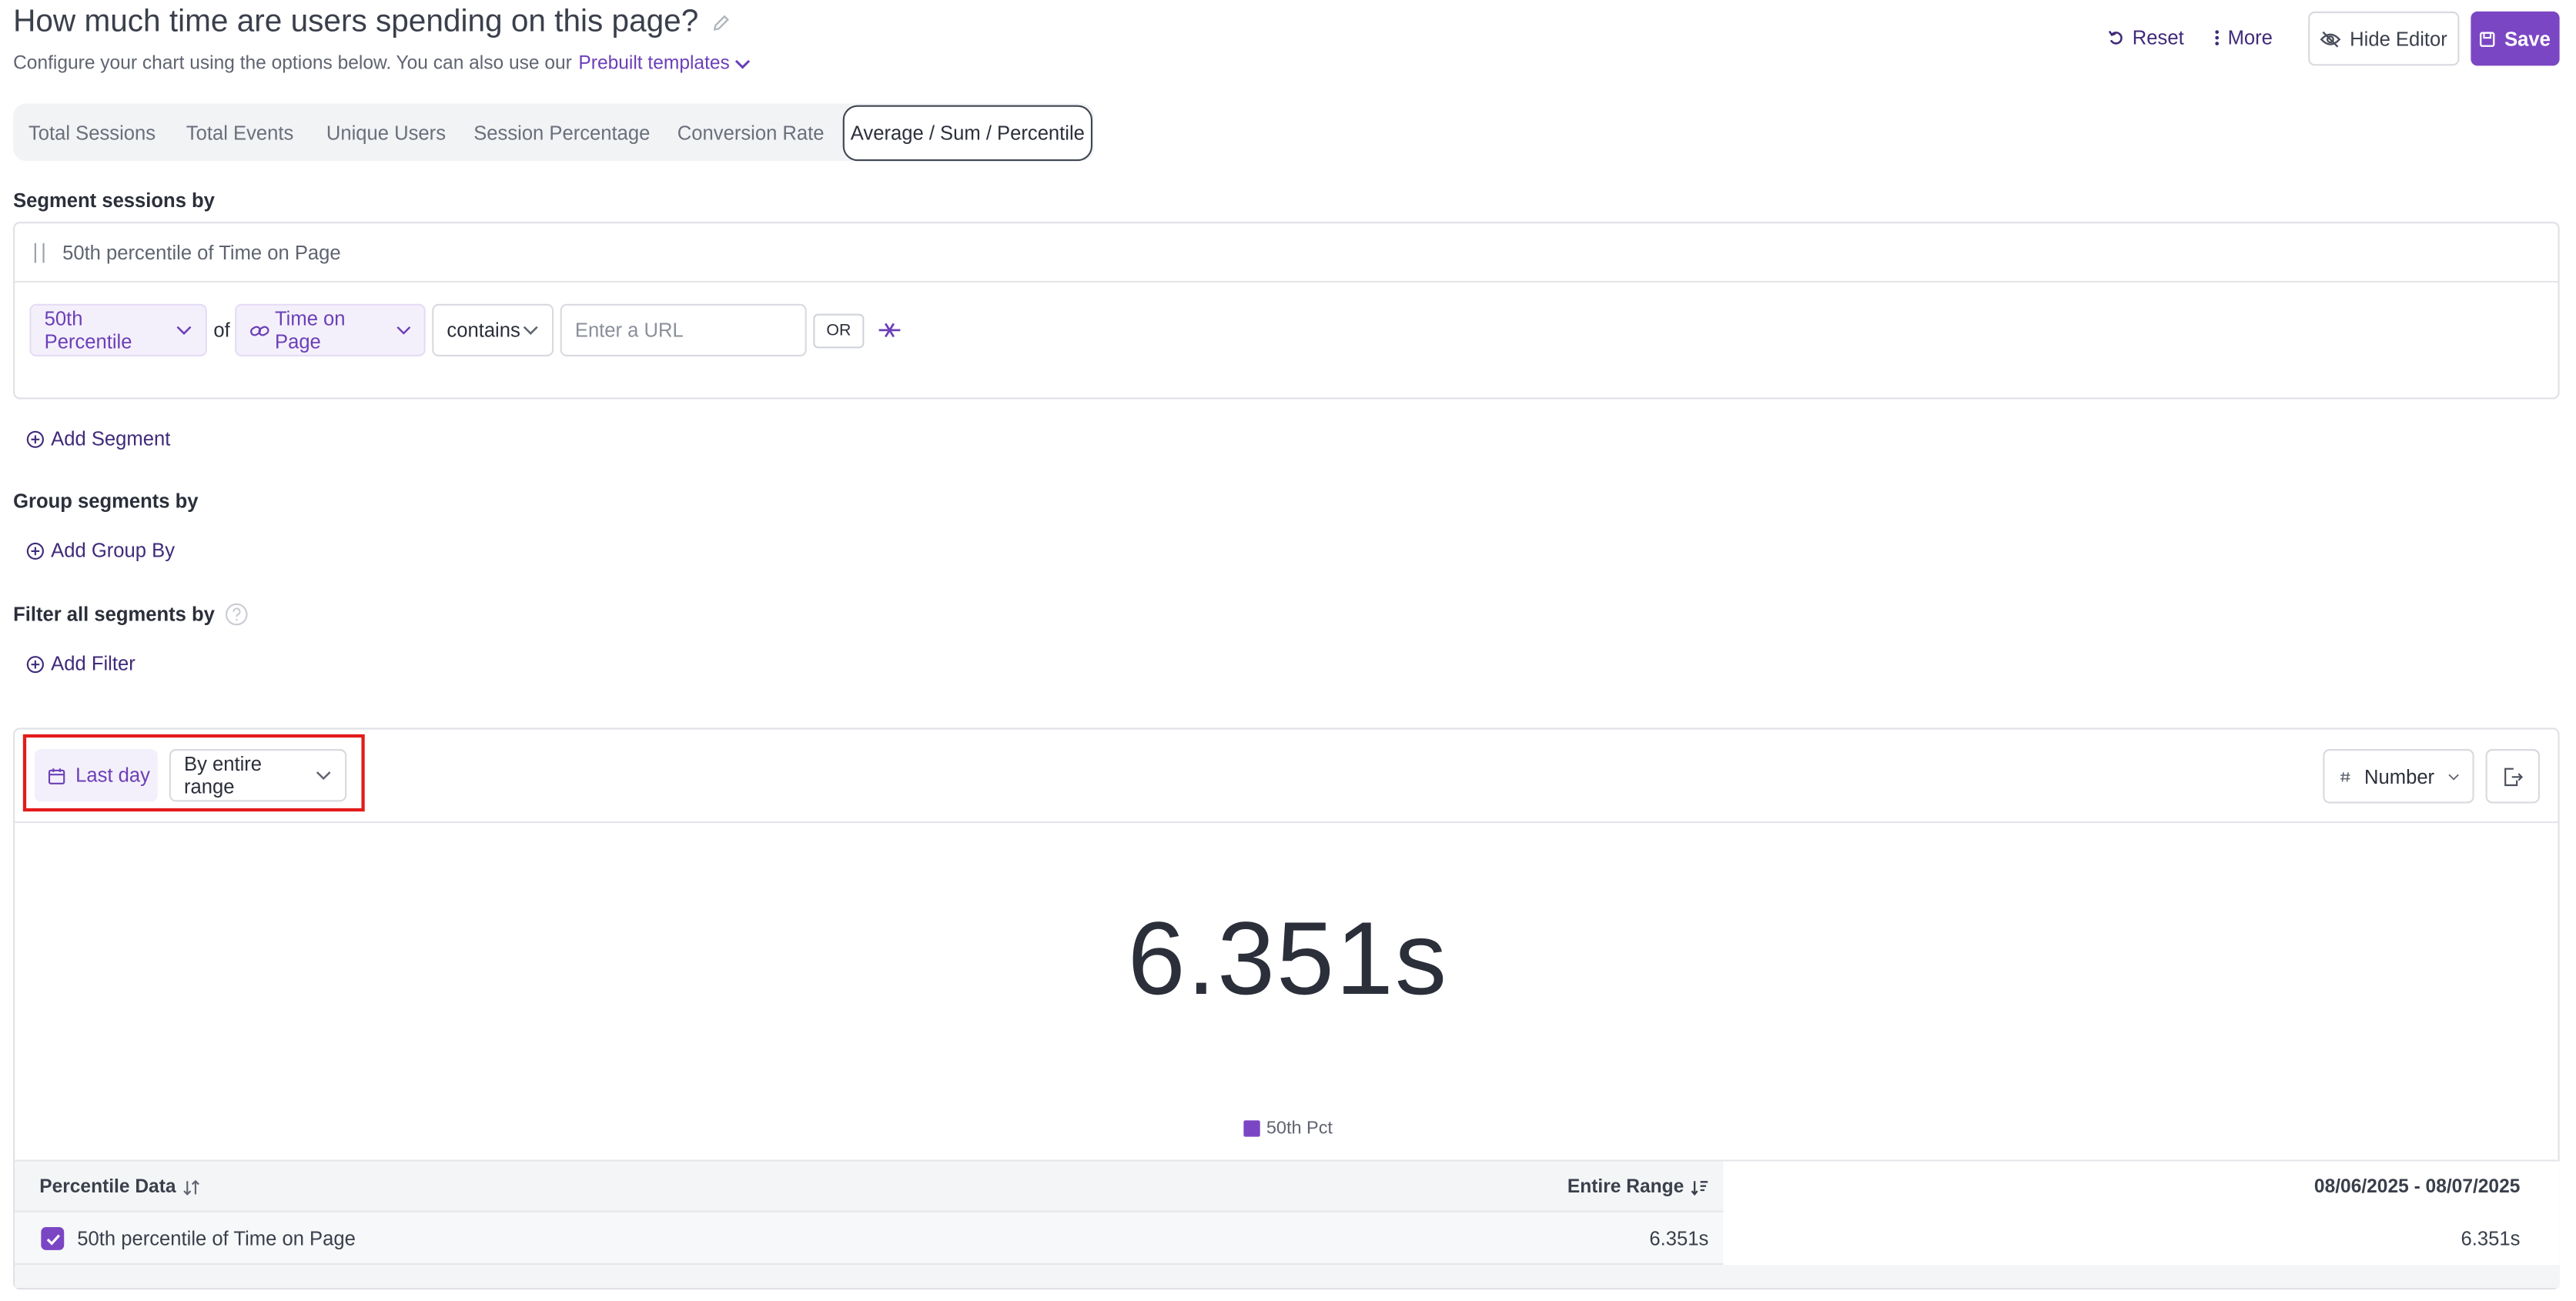 The image size is (2576, 1301). Describe the element at coordinates (240, 132) in the screenshot. I see `tab-total-events: Total Events` at that location.